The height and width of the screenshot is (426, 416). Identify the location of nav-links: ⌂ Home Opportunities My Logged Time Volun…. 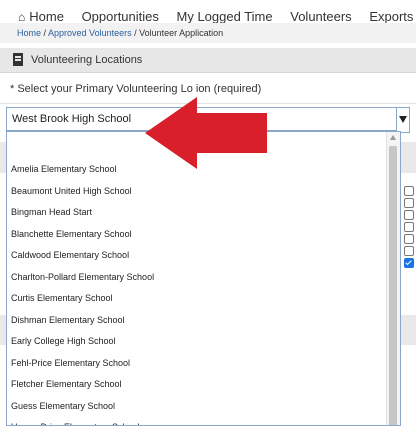
(217, 16).